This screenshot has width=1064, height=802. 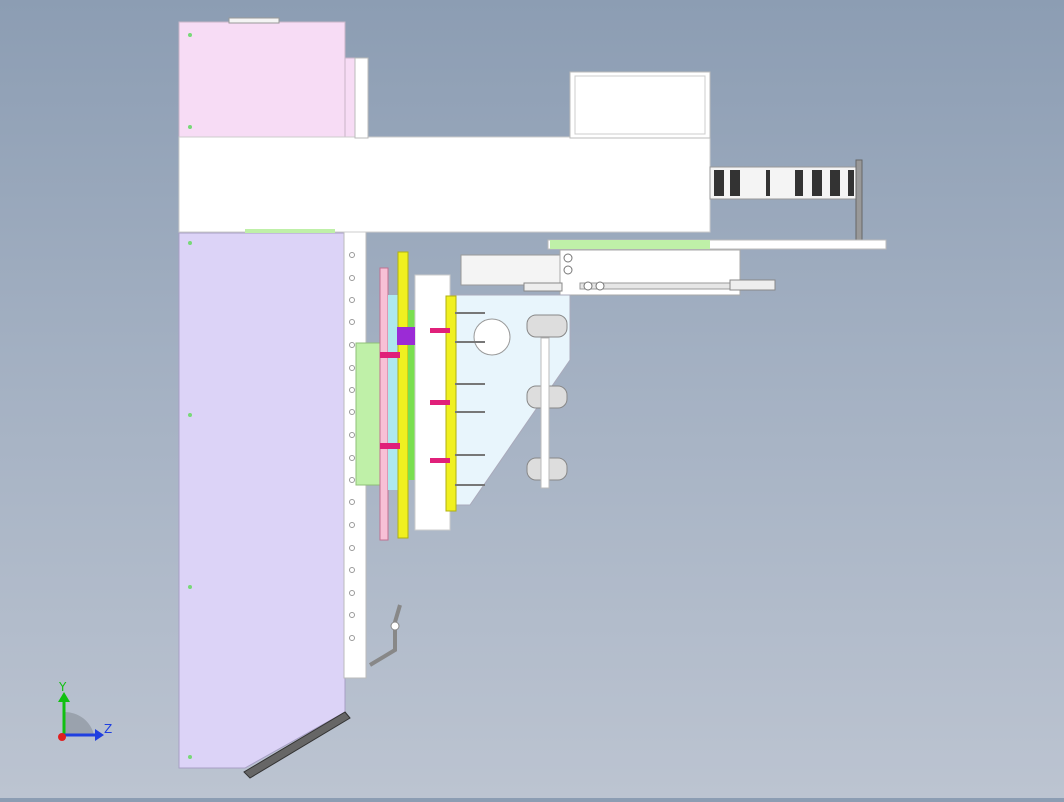 What do you see at coordinates (640, 105) in the screenshot?
I see `motor-box` at bounding box center [640, 105].